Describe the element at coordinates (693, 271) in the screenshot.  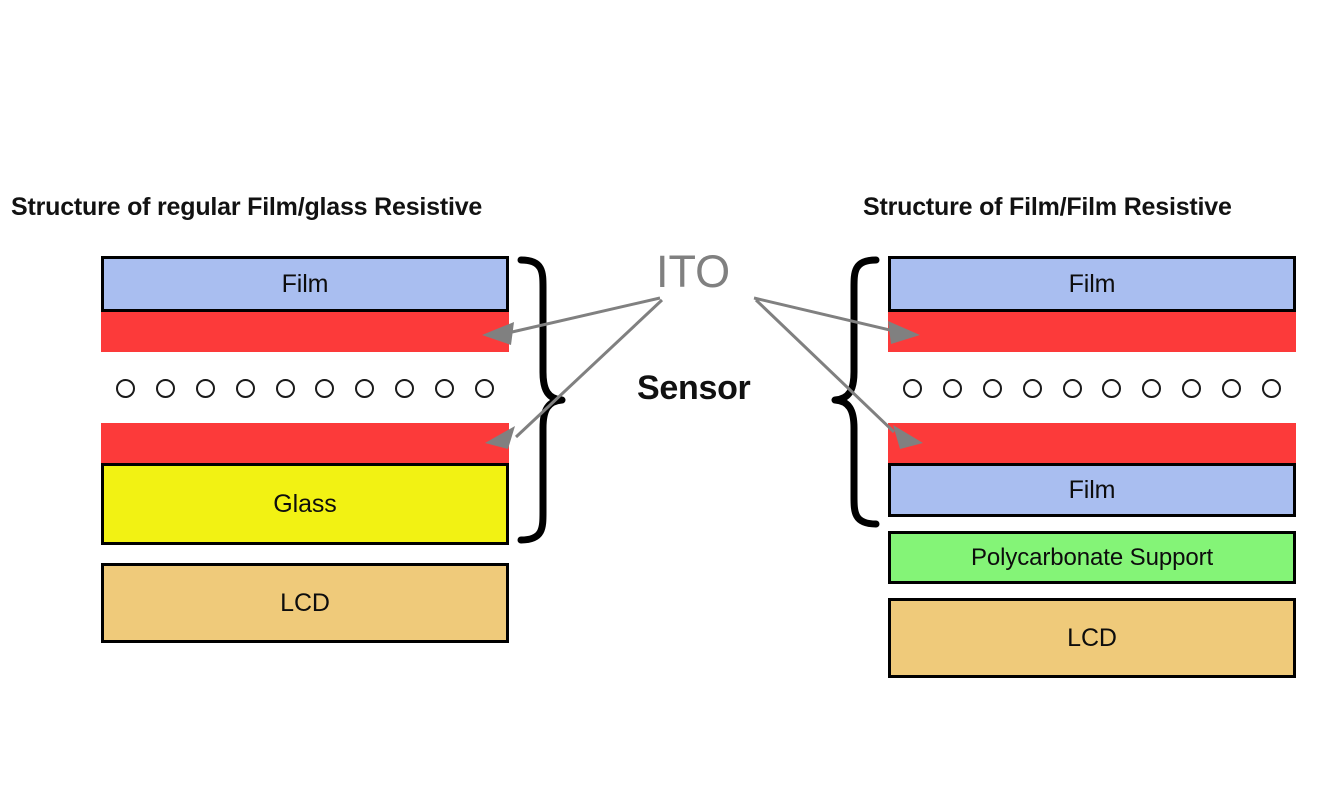
I see `ito-callout-label: ITO` at that location.